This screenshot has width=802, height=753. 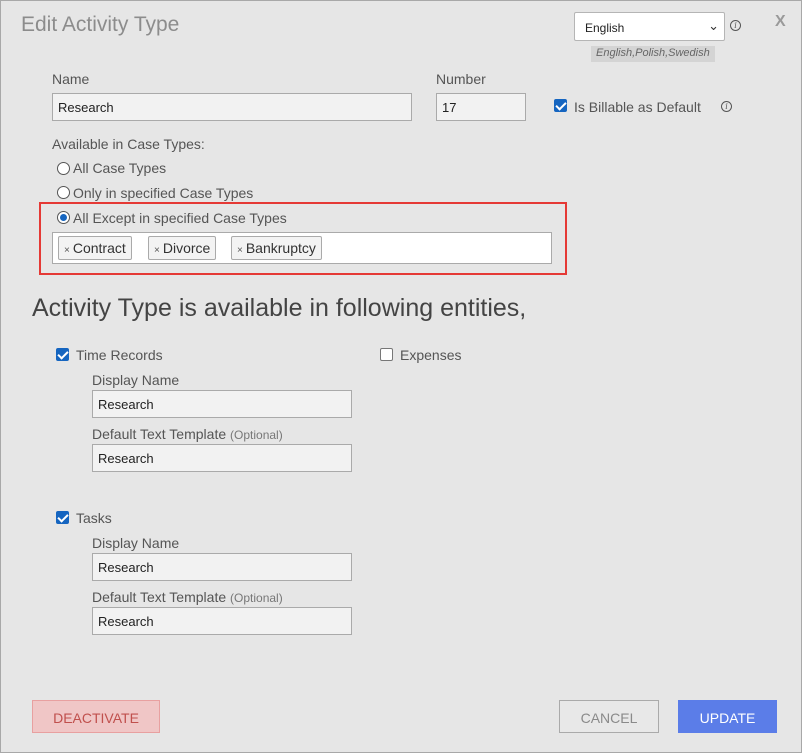 What do you see at coordinates (653, 54) in the screenshot?
I see `available-languages: English,Polish,Swedish` at bounding box center [653, 54].